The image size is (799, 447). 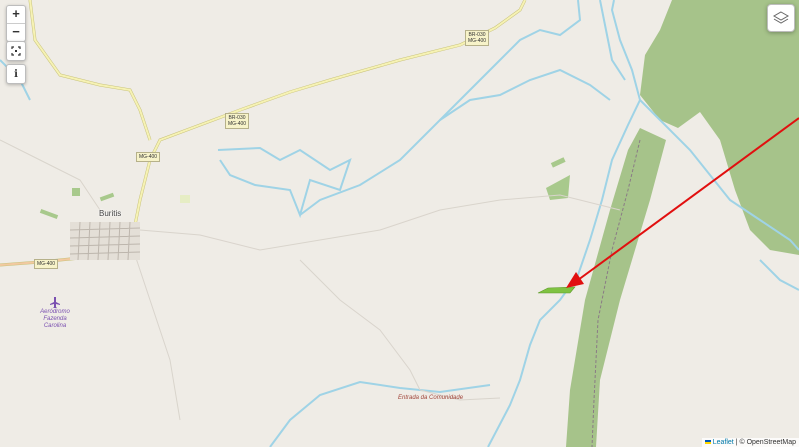 What do you see at coordinates (110, 213) in the screenshot?
I see `town-label: Buritis` at bounding box center [110, 213].